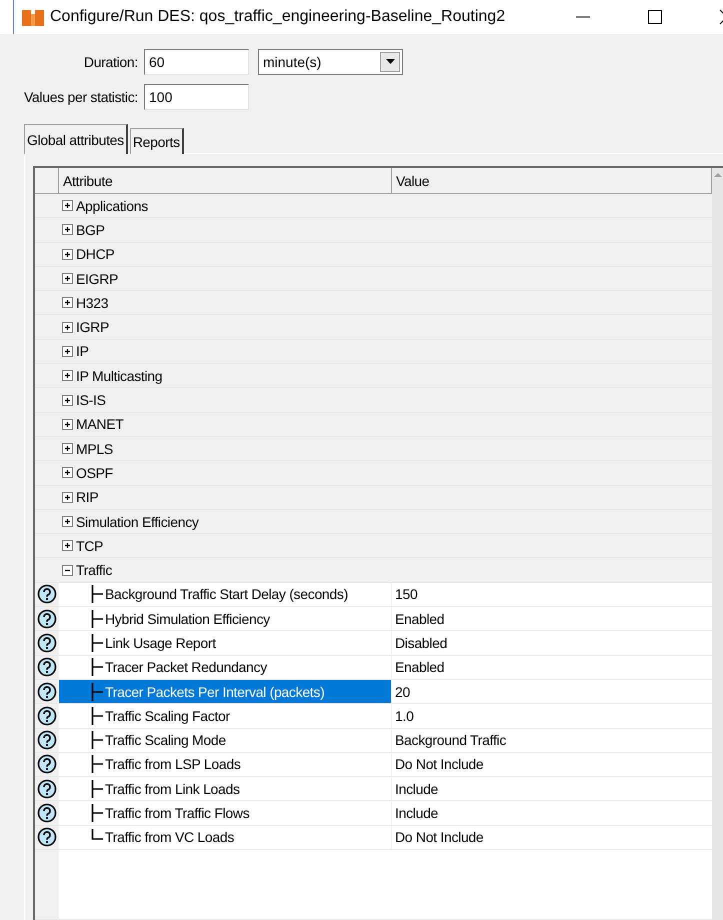 The image size is (723, 920). I want to click on tab: Global attributes, so click(76, 139).